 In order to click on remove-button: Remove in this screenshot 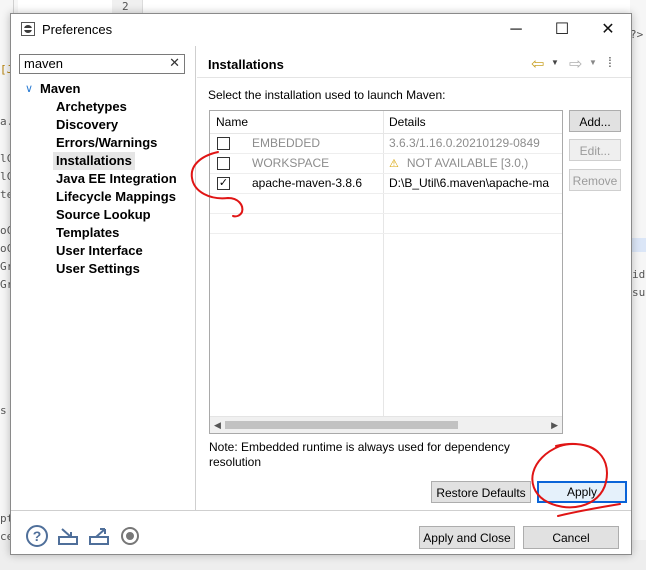, I will do `click(595, 180)`.